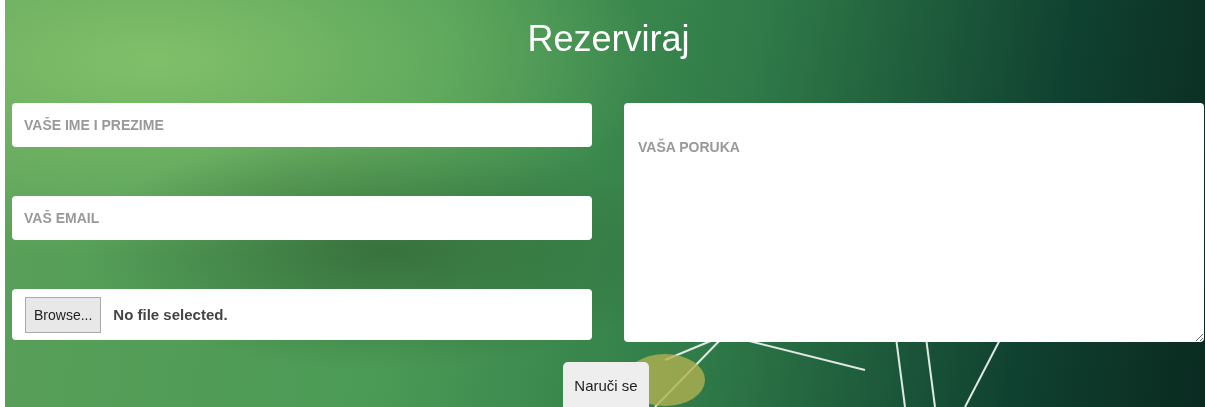 The width and height of the screenshot is (1205, 407). Describe the element at coordinates (608, 39) in the screenshot. I see `form-title: Rezerviraj` at that location.